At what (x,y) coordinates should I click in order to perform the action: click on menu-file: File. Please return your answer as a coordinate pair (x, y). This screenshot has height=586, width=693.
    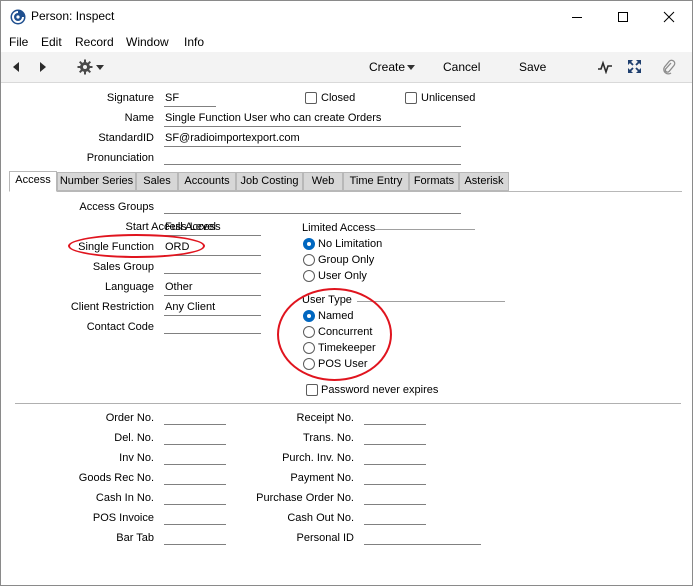
    Looking at the image, I should click on (18, 42).